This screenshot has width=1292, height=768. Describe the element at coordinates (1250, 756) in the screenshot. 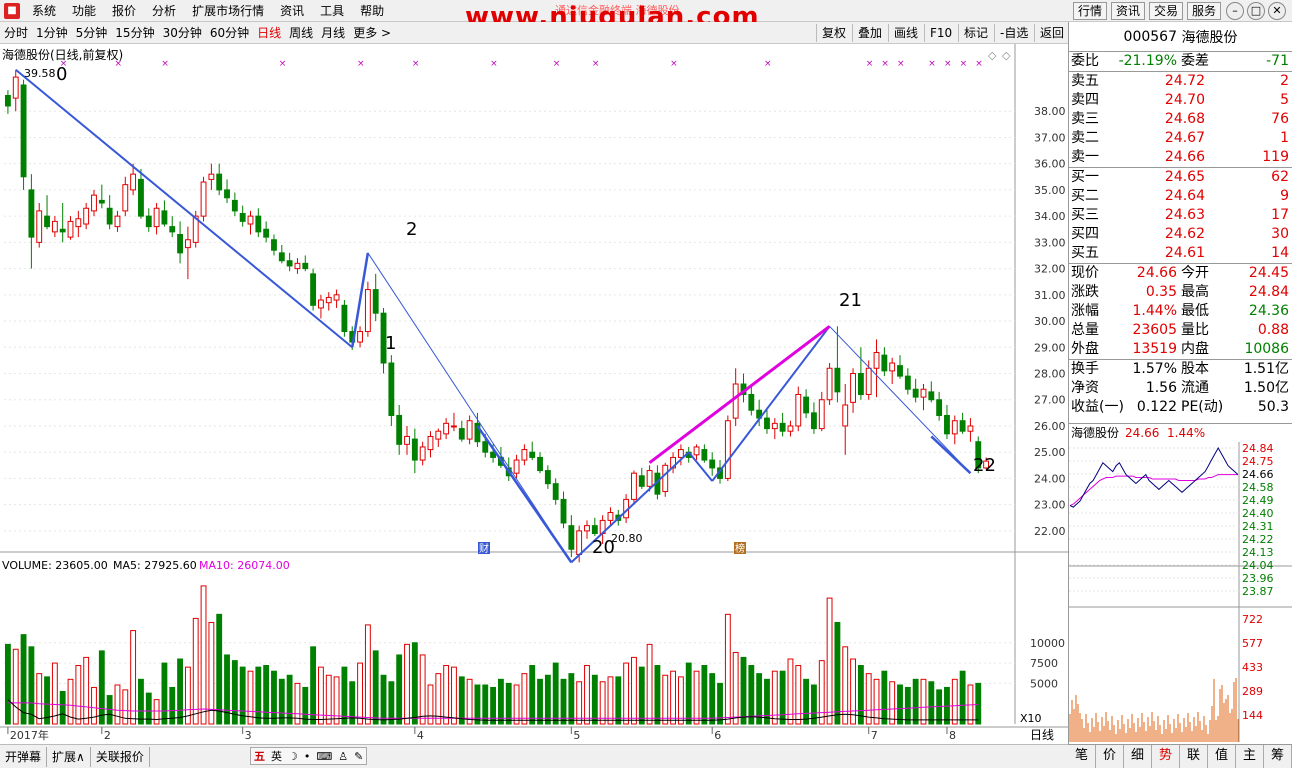

I see `detail-tab: 主` at that location.